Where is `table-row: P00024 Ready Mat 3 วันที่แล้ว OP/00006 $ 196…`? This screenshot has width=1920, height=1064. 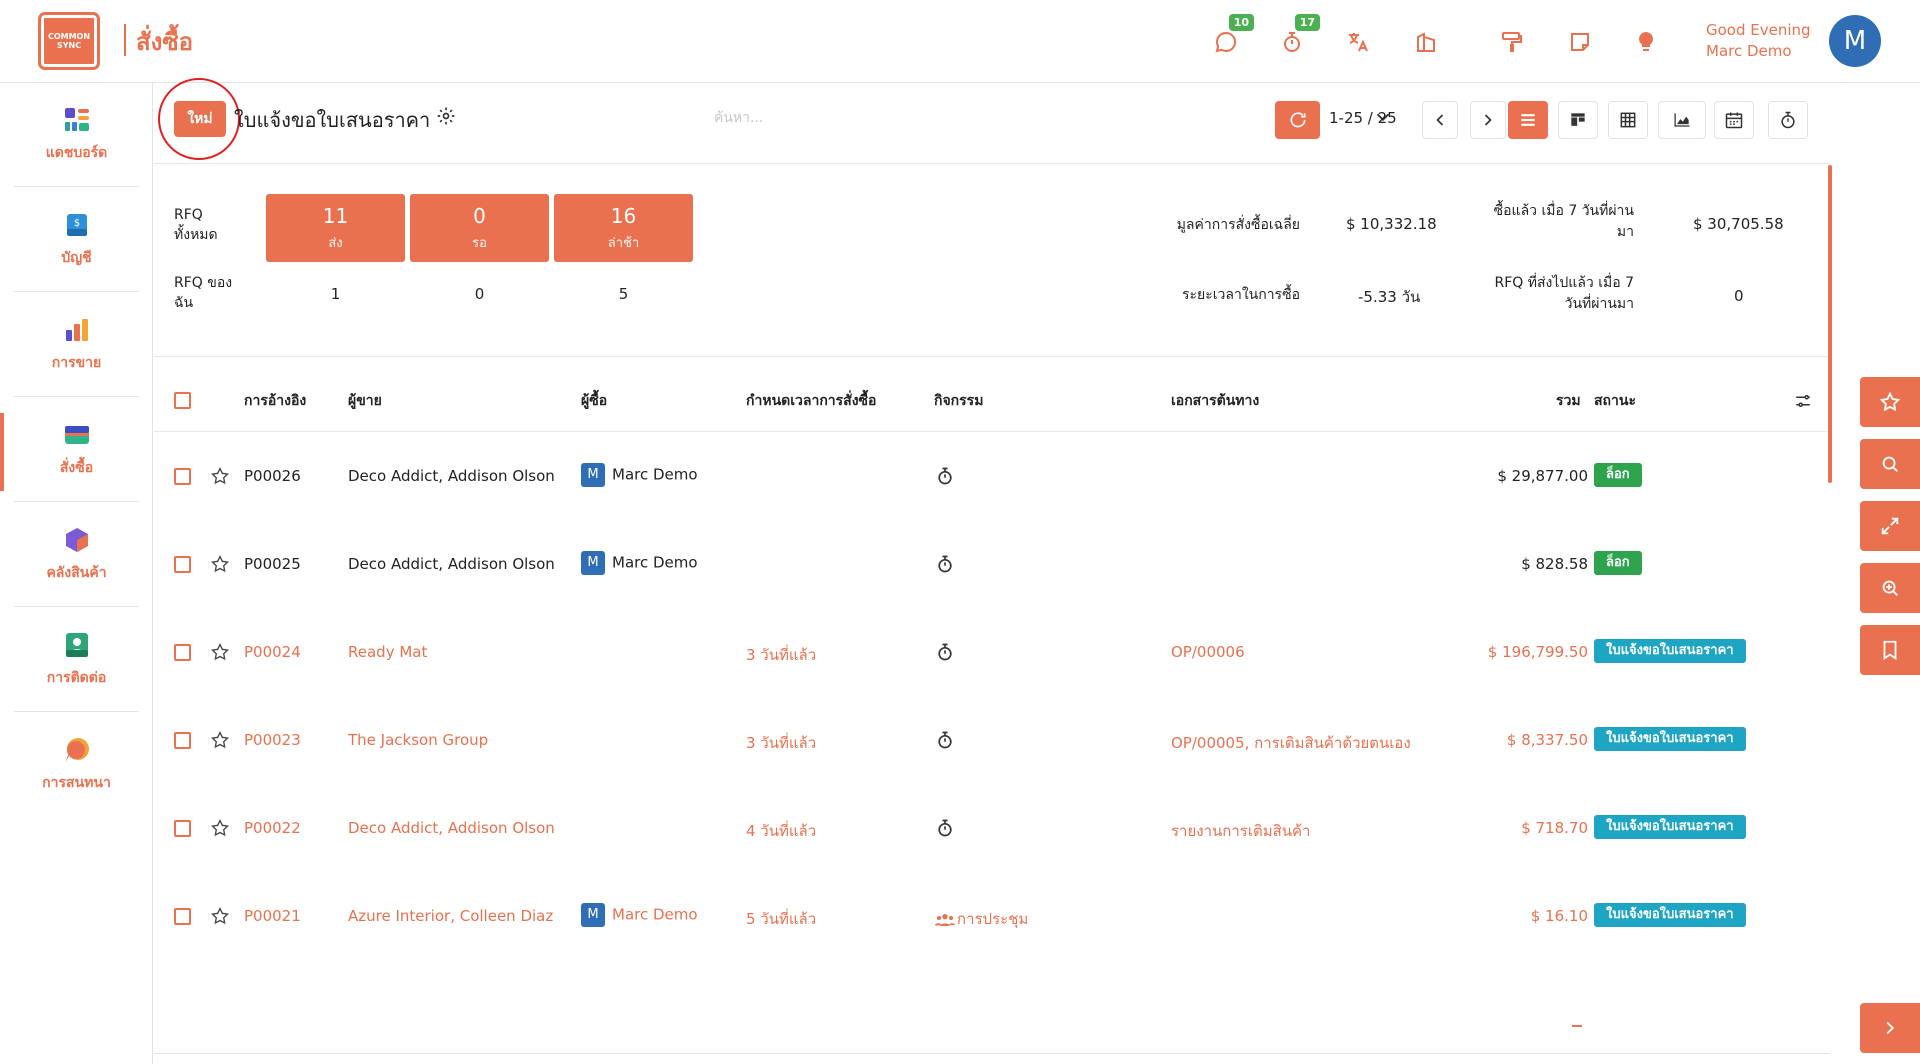
table-row: P00024 Ready Mat 3 วันที่แล้ว OP/00006 $ 196… is located at coordinates (992, 653).